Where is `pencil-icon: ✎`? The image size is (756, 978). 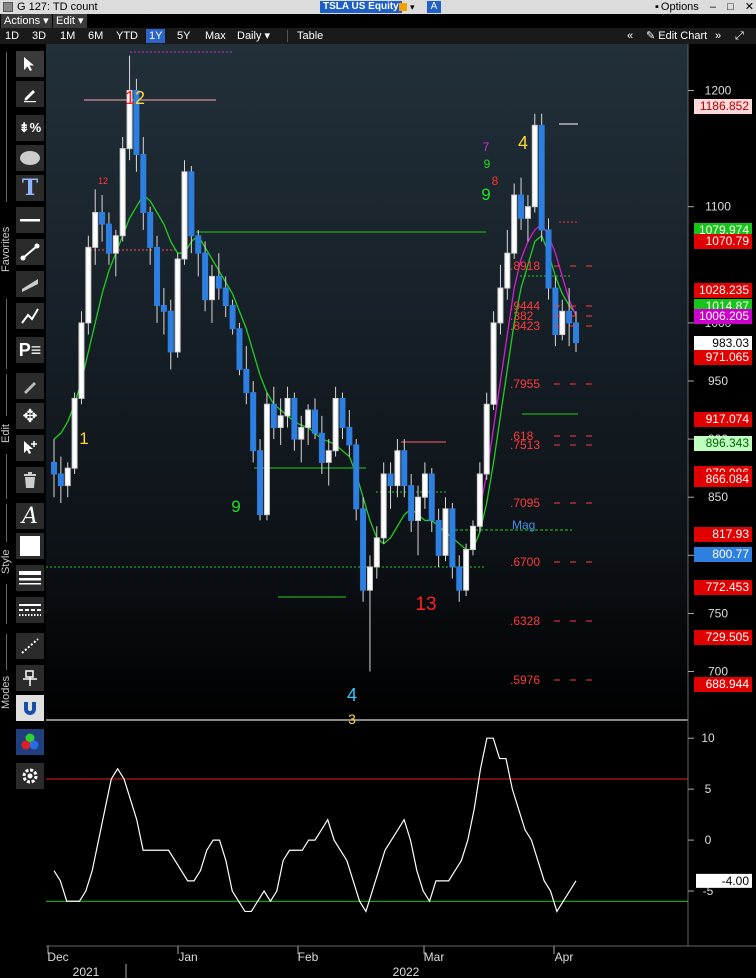 pencil-icon: ✎ is located at coordinates (651, 36).